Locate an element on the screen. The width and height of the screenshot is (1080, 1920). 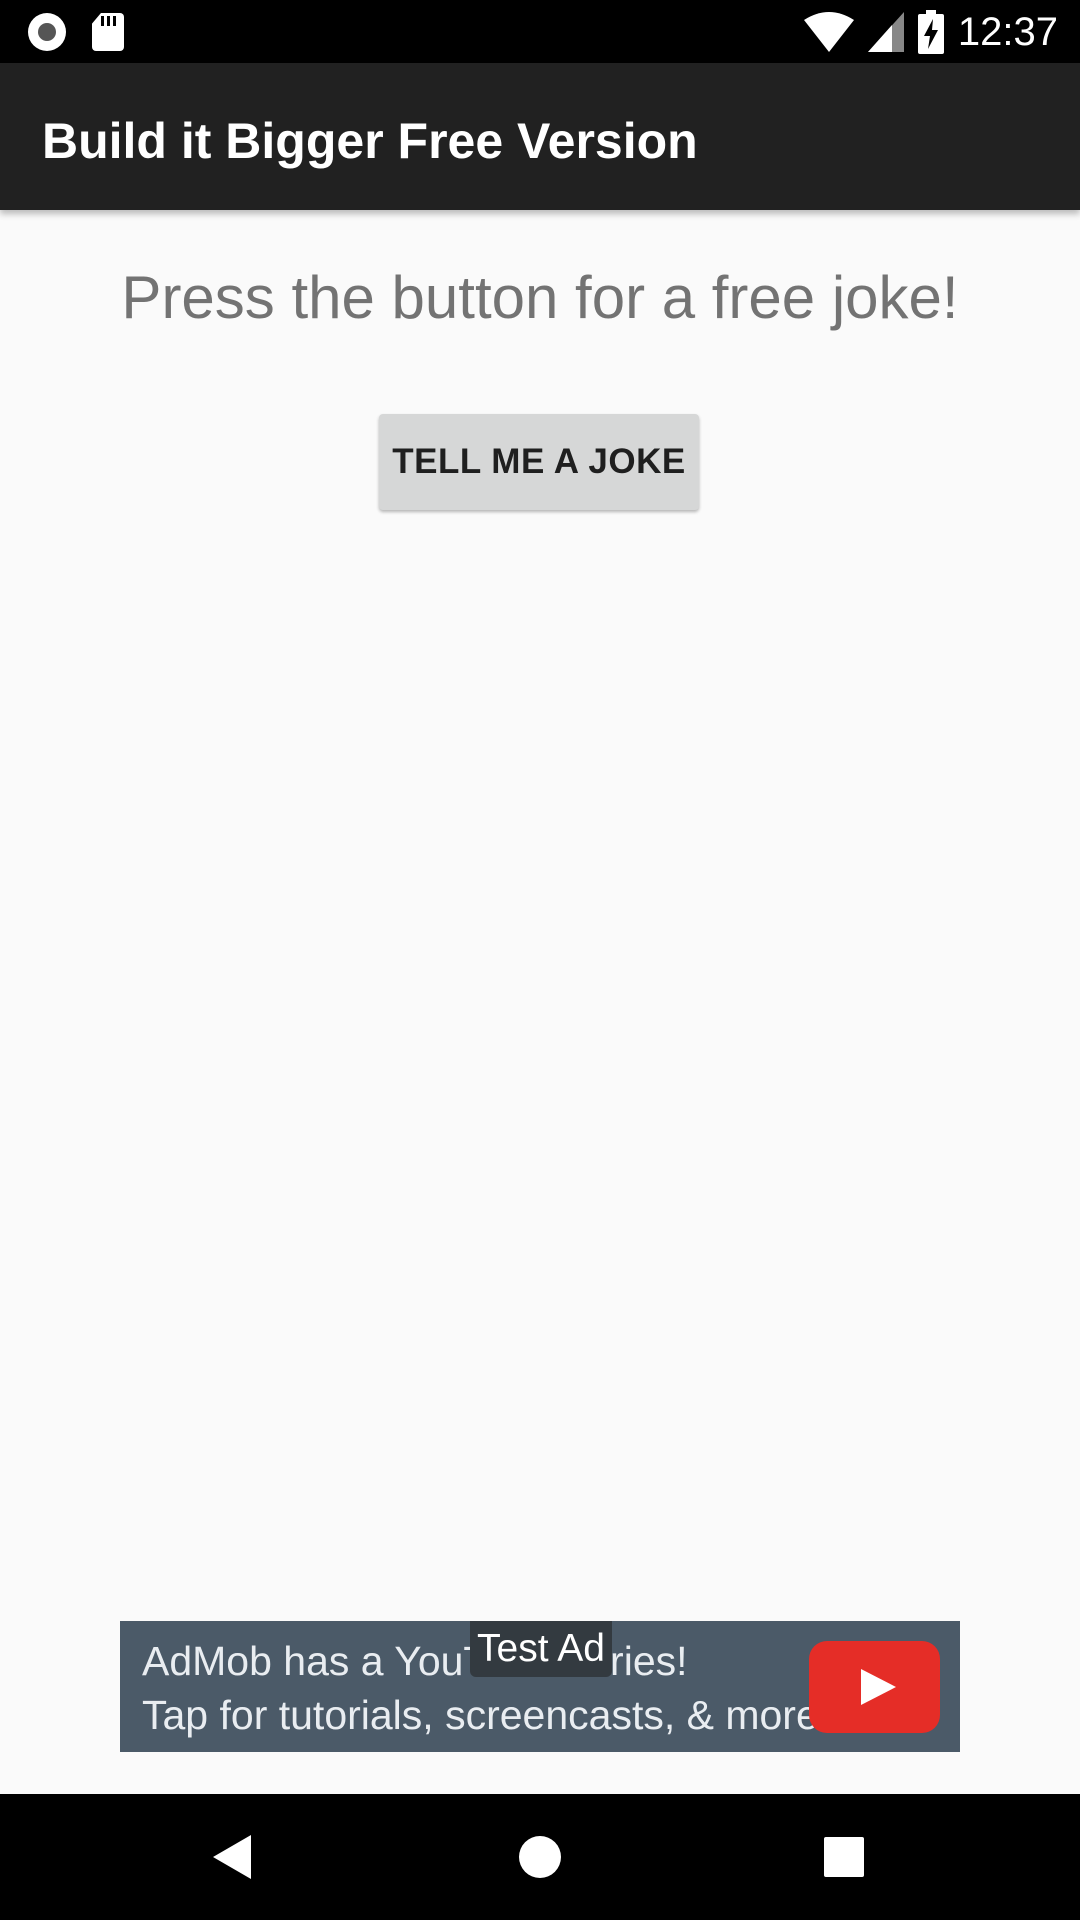
status-left-icons is located at coordinates (76, 32).